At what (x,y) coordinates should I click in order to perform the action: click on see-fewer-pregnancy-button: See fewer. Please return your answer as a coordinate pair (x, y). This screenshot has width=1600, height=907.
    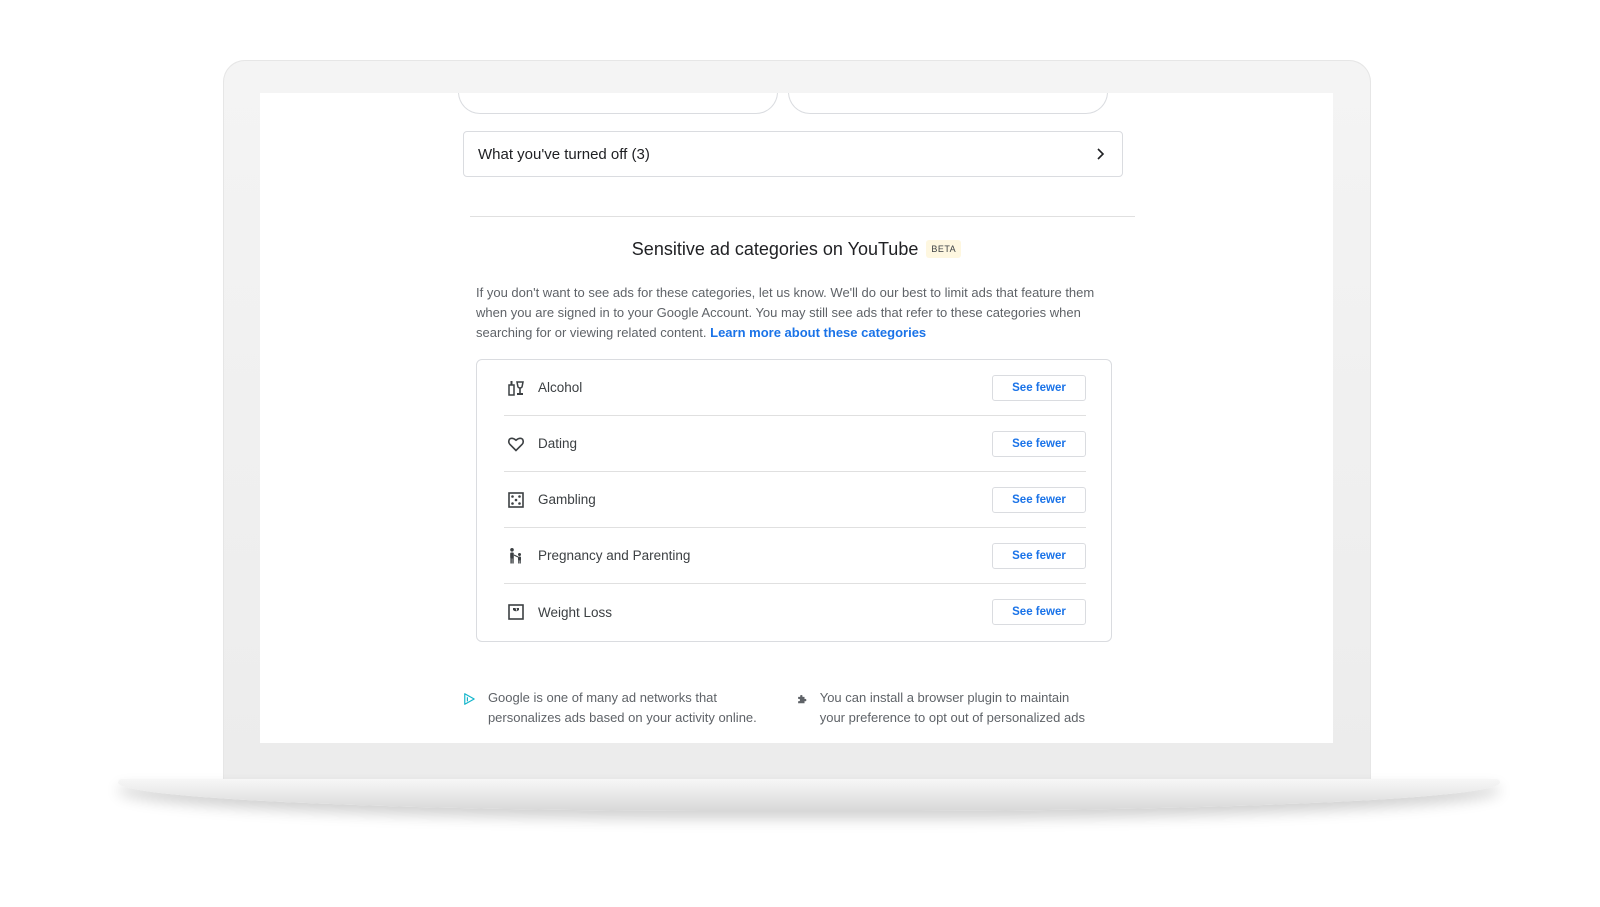
    Looking at the image, I should click on (1039, 555).